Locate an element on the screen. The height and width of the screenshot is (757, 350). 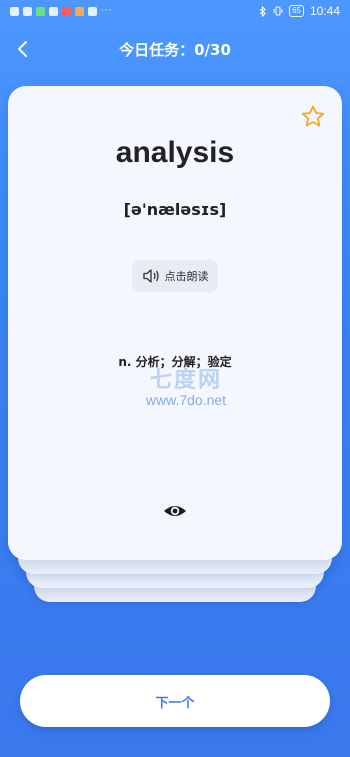
favorite-button is located at coordinates (313, 117).